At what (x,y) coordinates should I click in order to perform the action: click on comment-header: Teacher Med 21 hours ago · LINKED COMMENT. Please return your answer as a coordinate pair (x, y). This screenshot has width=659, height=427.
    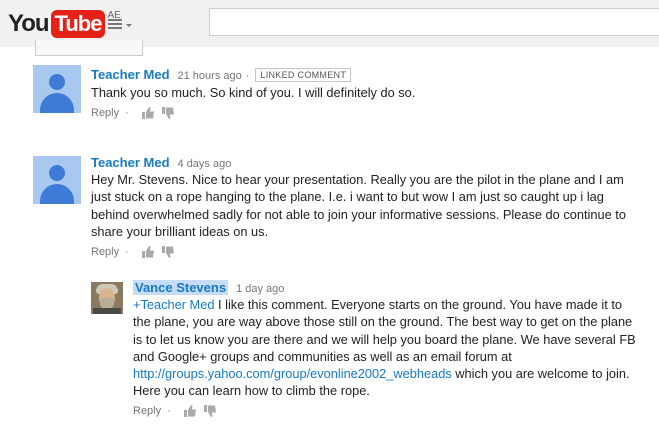
    Looking at the image, I should click on (221, 74).